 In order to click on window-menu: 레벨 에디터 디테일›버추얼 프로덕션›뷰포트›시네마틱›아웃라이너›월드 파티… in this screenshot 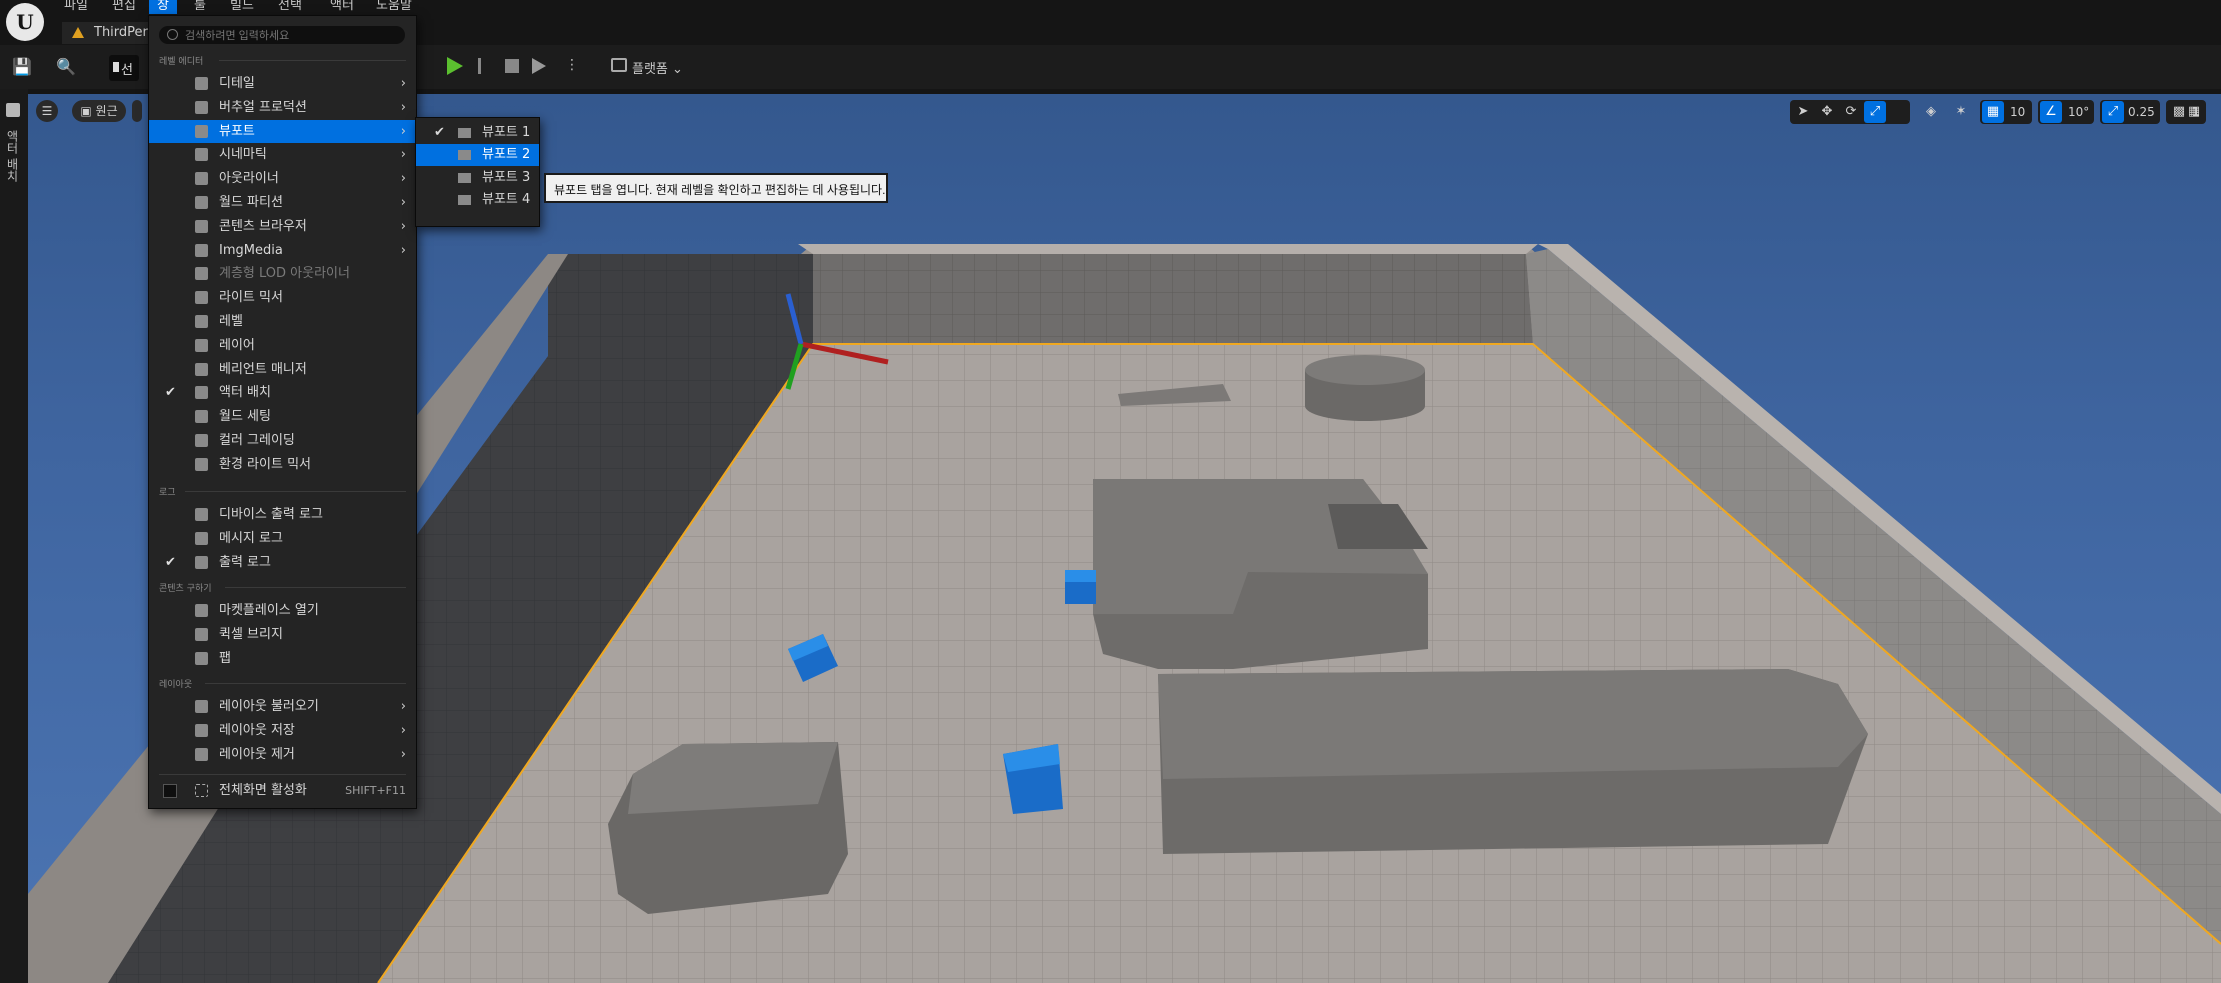, I will do `click(282, 412)`.